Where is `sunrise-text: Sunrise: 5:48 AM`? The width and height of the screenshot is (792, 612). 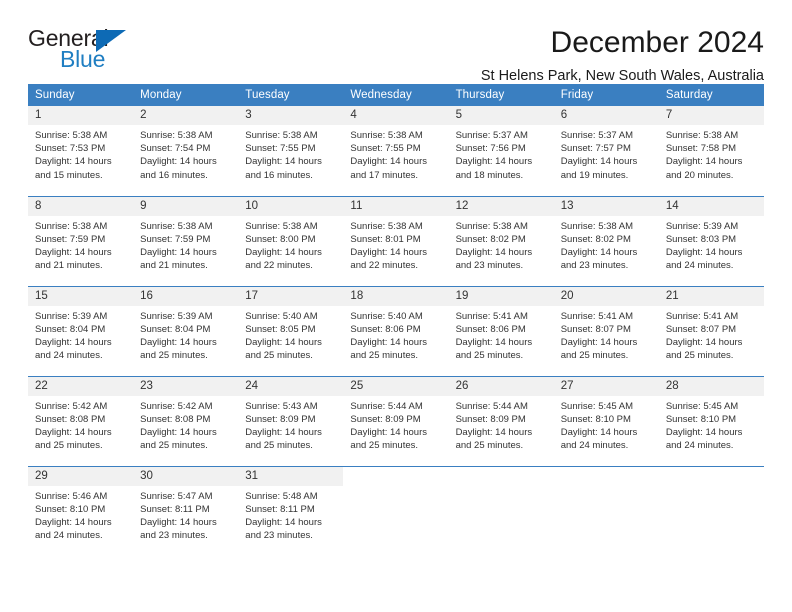 sunrise-text: Sunrise: 5:48 AM is located at coordinates (281, 496).